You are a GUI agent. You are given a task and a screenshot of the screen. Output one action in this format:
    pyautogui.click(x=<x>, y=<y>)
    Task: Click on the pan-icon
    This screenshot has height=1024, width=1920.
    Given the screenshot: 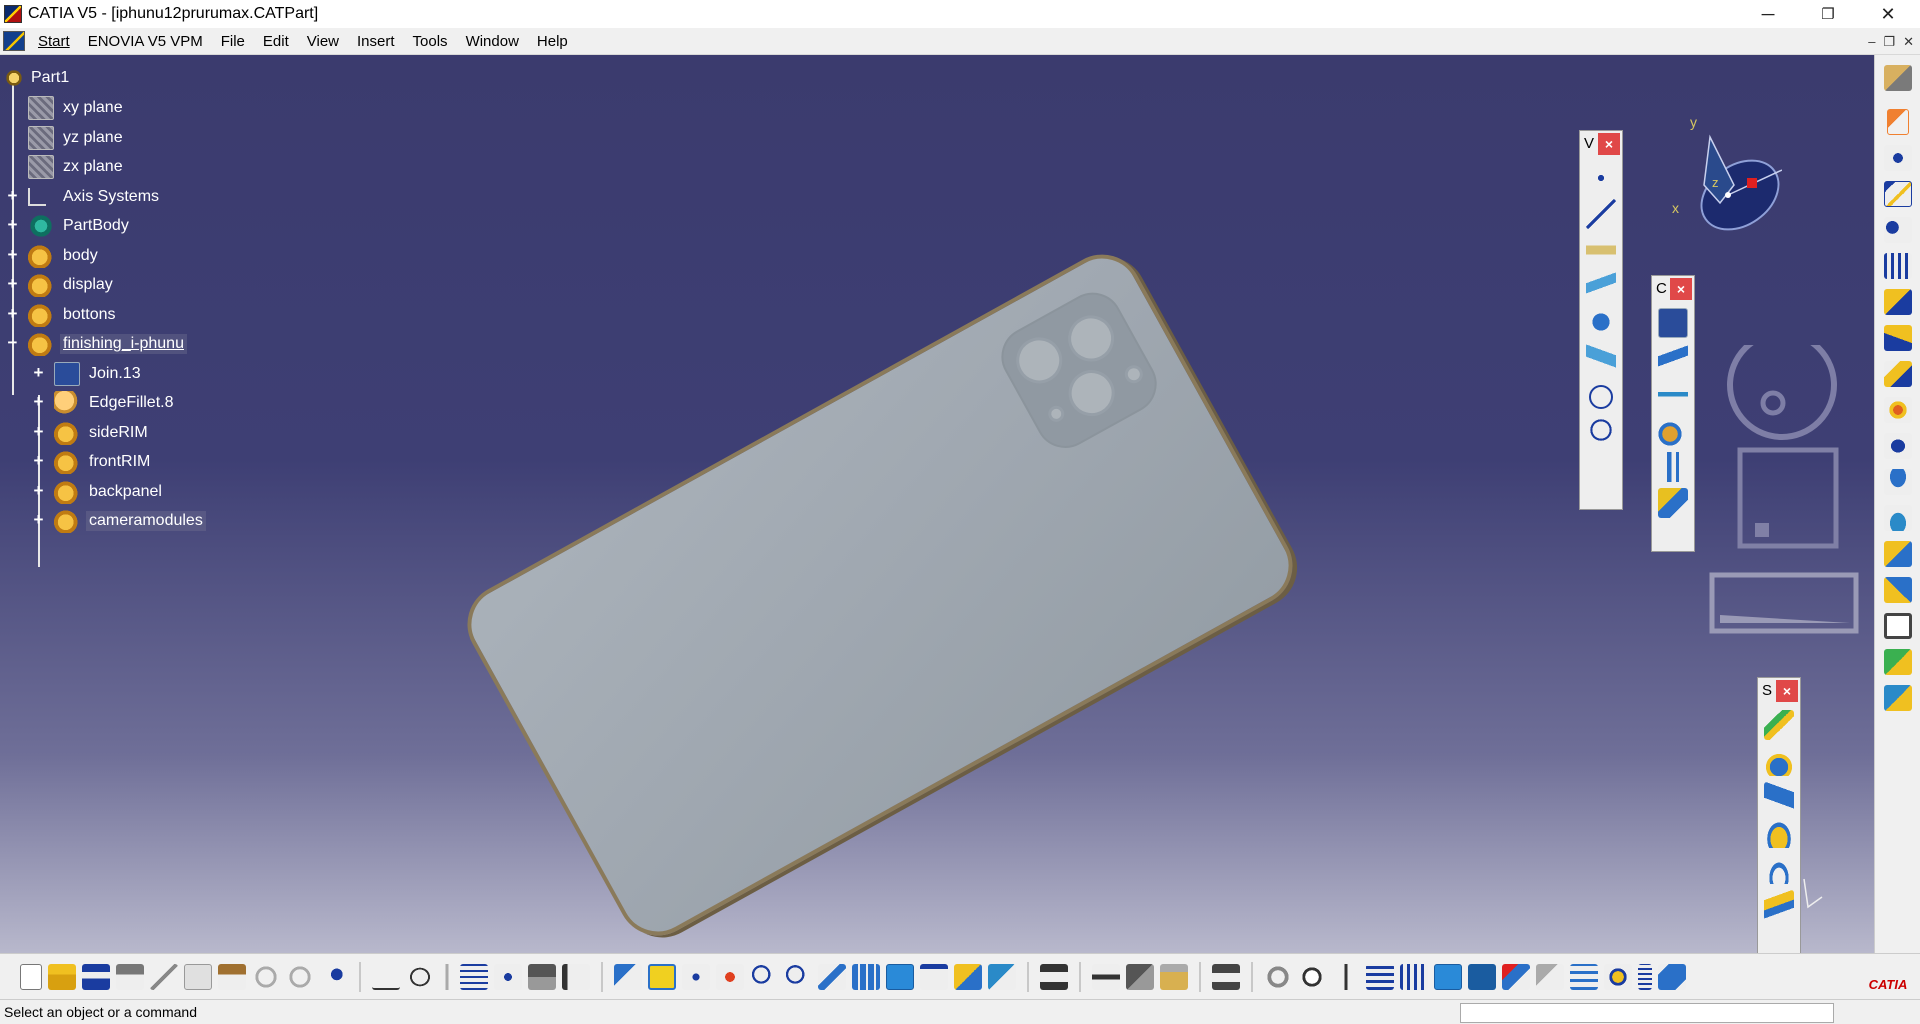 What is the action you would take?
    pyautogui.click(x=696, y=976)
    